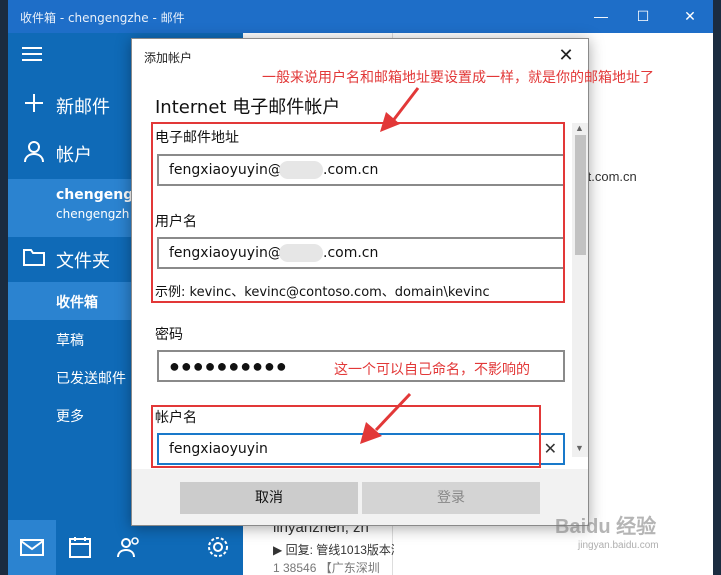  Describe the element at coordinates (566, 55) in the screenshot. I see `dialog-close-button: ✕` at that location.